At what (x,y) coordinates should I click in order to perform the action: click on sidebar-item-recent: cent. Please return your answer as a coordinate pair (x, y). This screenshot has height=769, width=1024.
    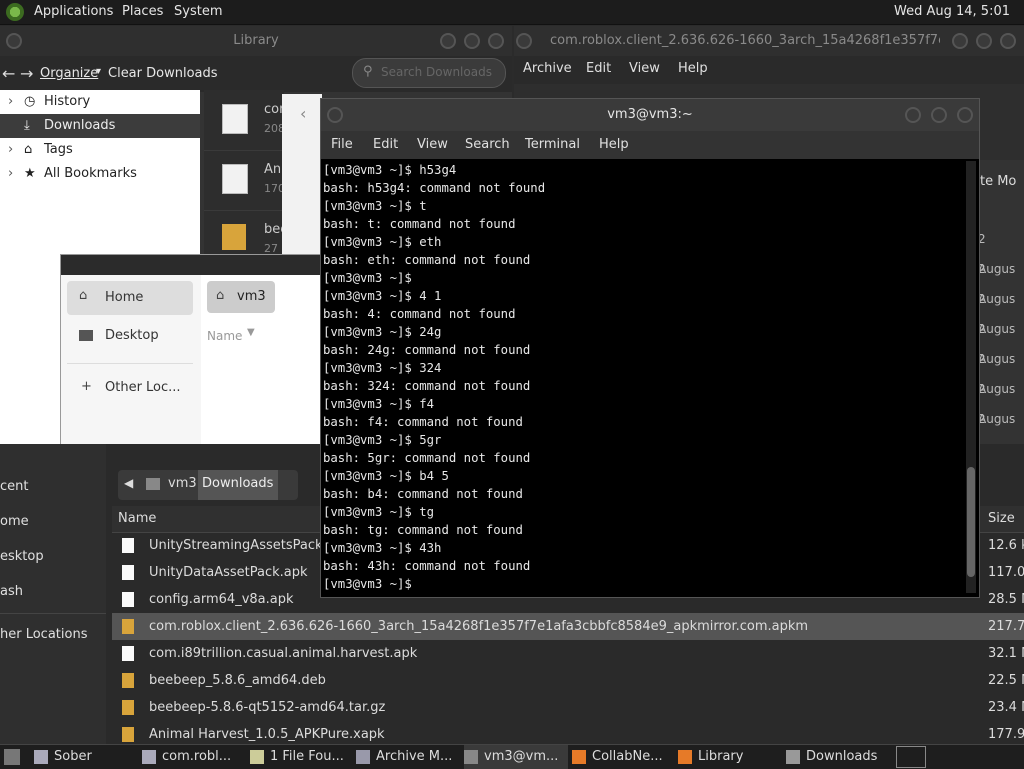
    Looking at the image, I should click on (53, 487).